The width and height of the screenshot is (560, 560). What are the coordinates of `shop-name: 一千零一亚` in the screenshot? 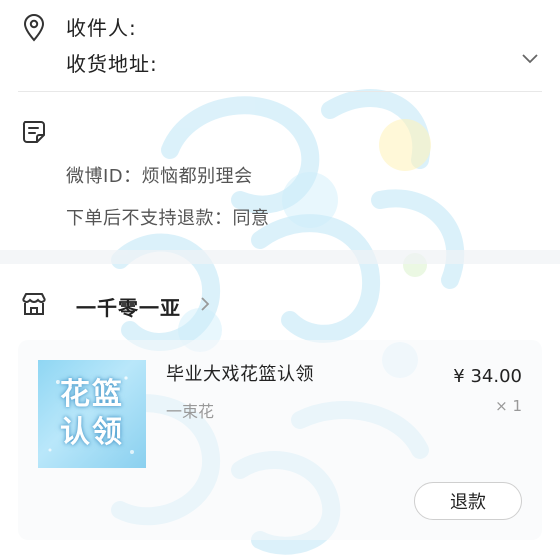 It's located at (128, 306).